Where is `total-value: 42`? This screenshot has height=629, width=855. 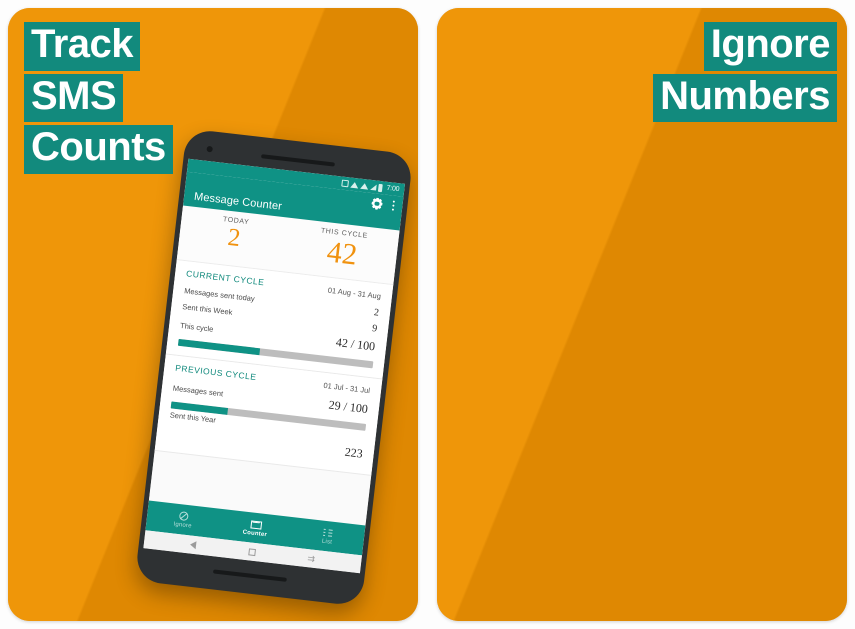
total-value: 42 is located at coordinates (342, 253).